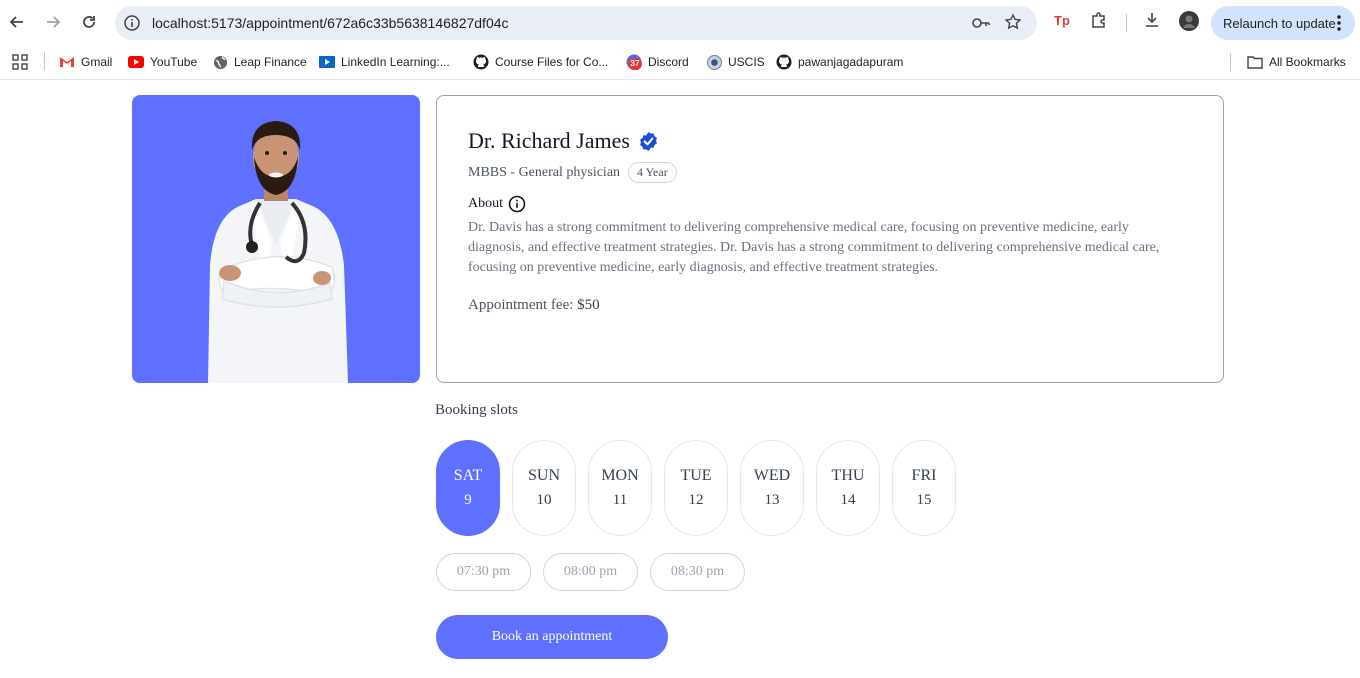  I want to click on day-slot-thu: THU 14, so click(848, 488).